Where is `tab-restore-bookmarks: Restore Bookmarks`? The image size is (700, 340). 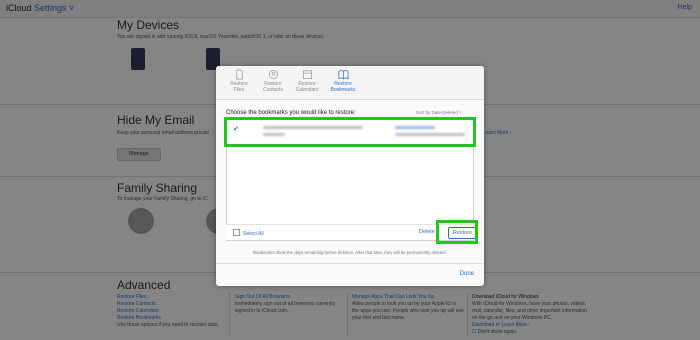
tab-restore-bookmarks: Restore Bookmarks is located at coordinates (343, 82).